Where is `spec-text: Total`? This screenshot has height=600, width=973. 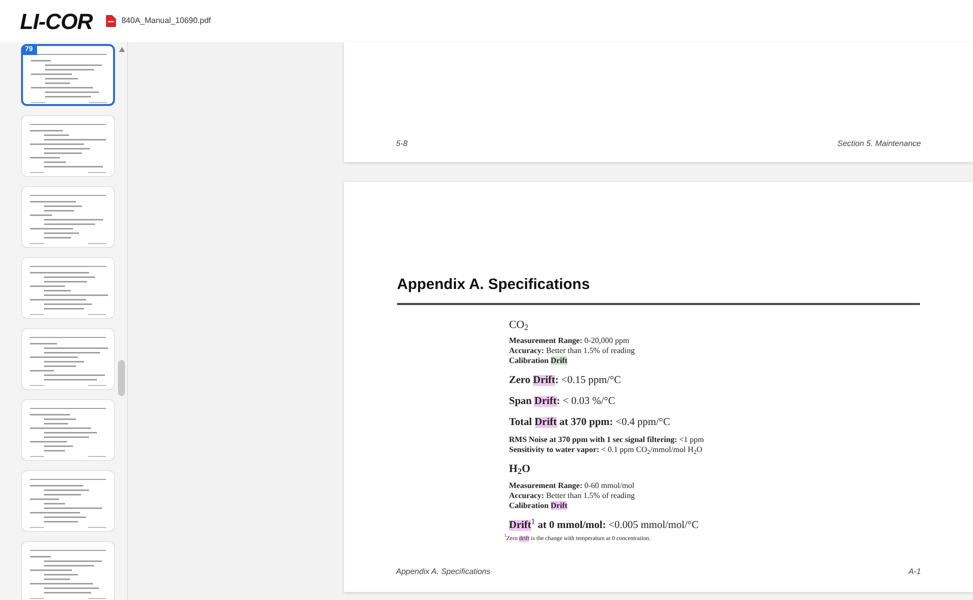
spec-text: Total is located at coordinates (521, 422).